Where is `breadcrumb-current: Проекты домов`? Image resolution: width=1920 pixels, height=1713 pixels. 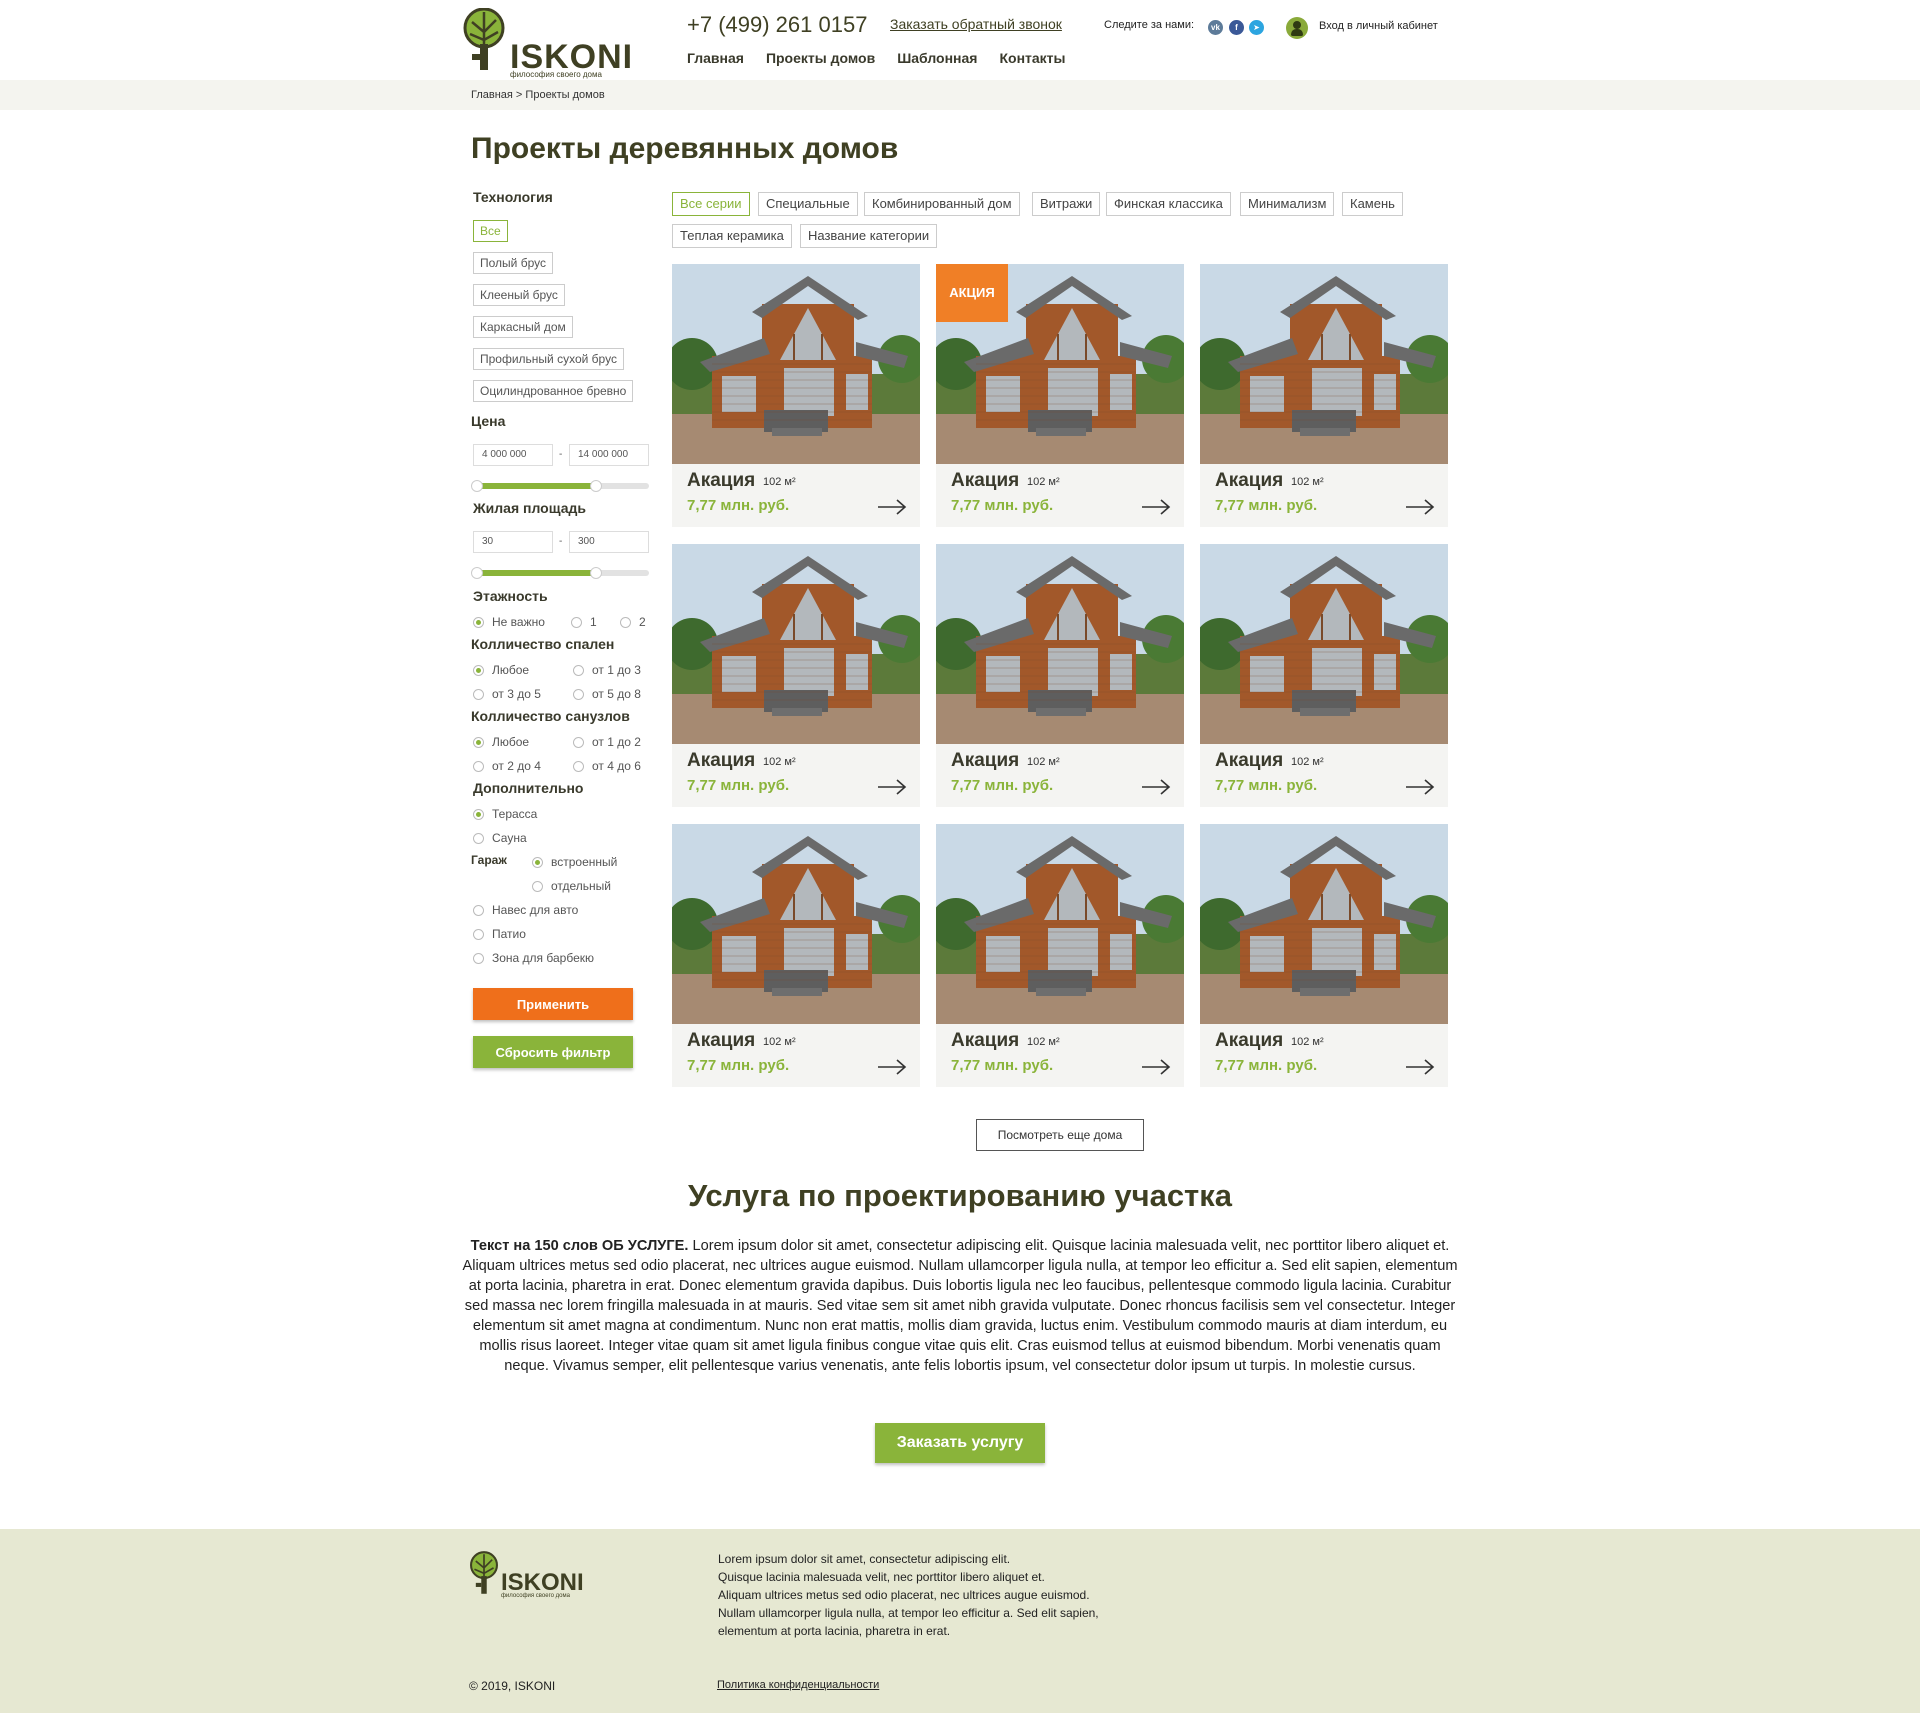 breadcrumb-current: Проекты домов is located at coordinates (565, 95).